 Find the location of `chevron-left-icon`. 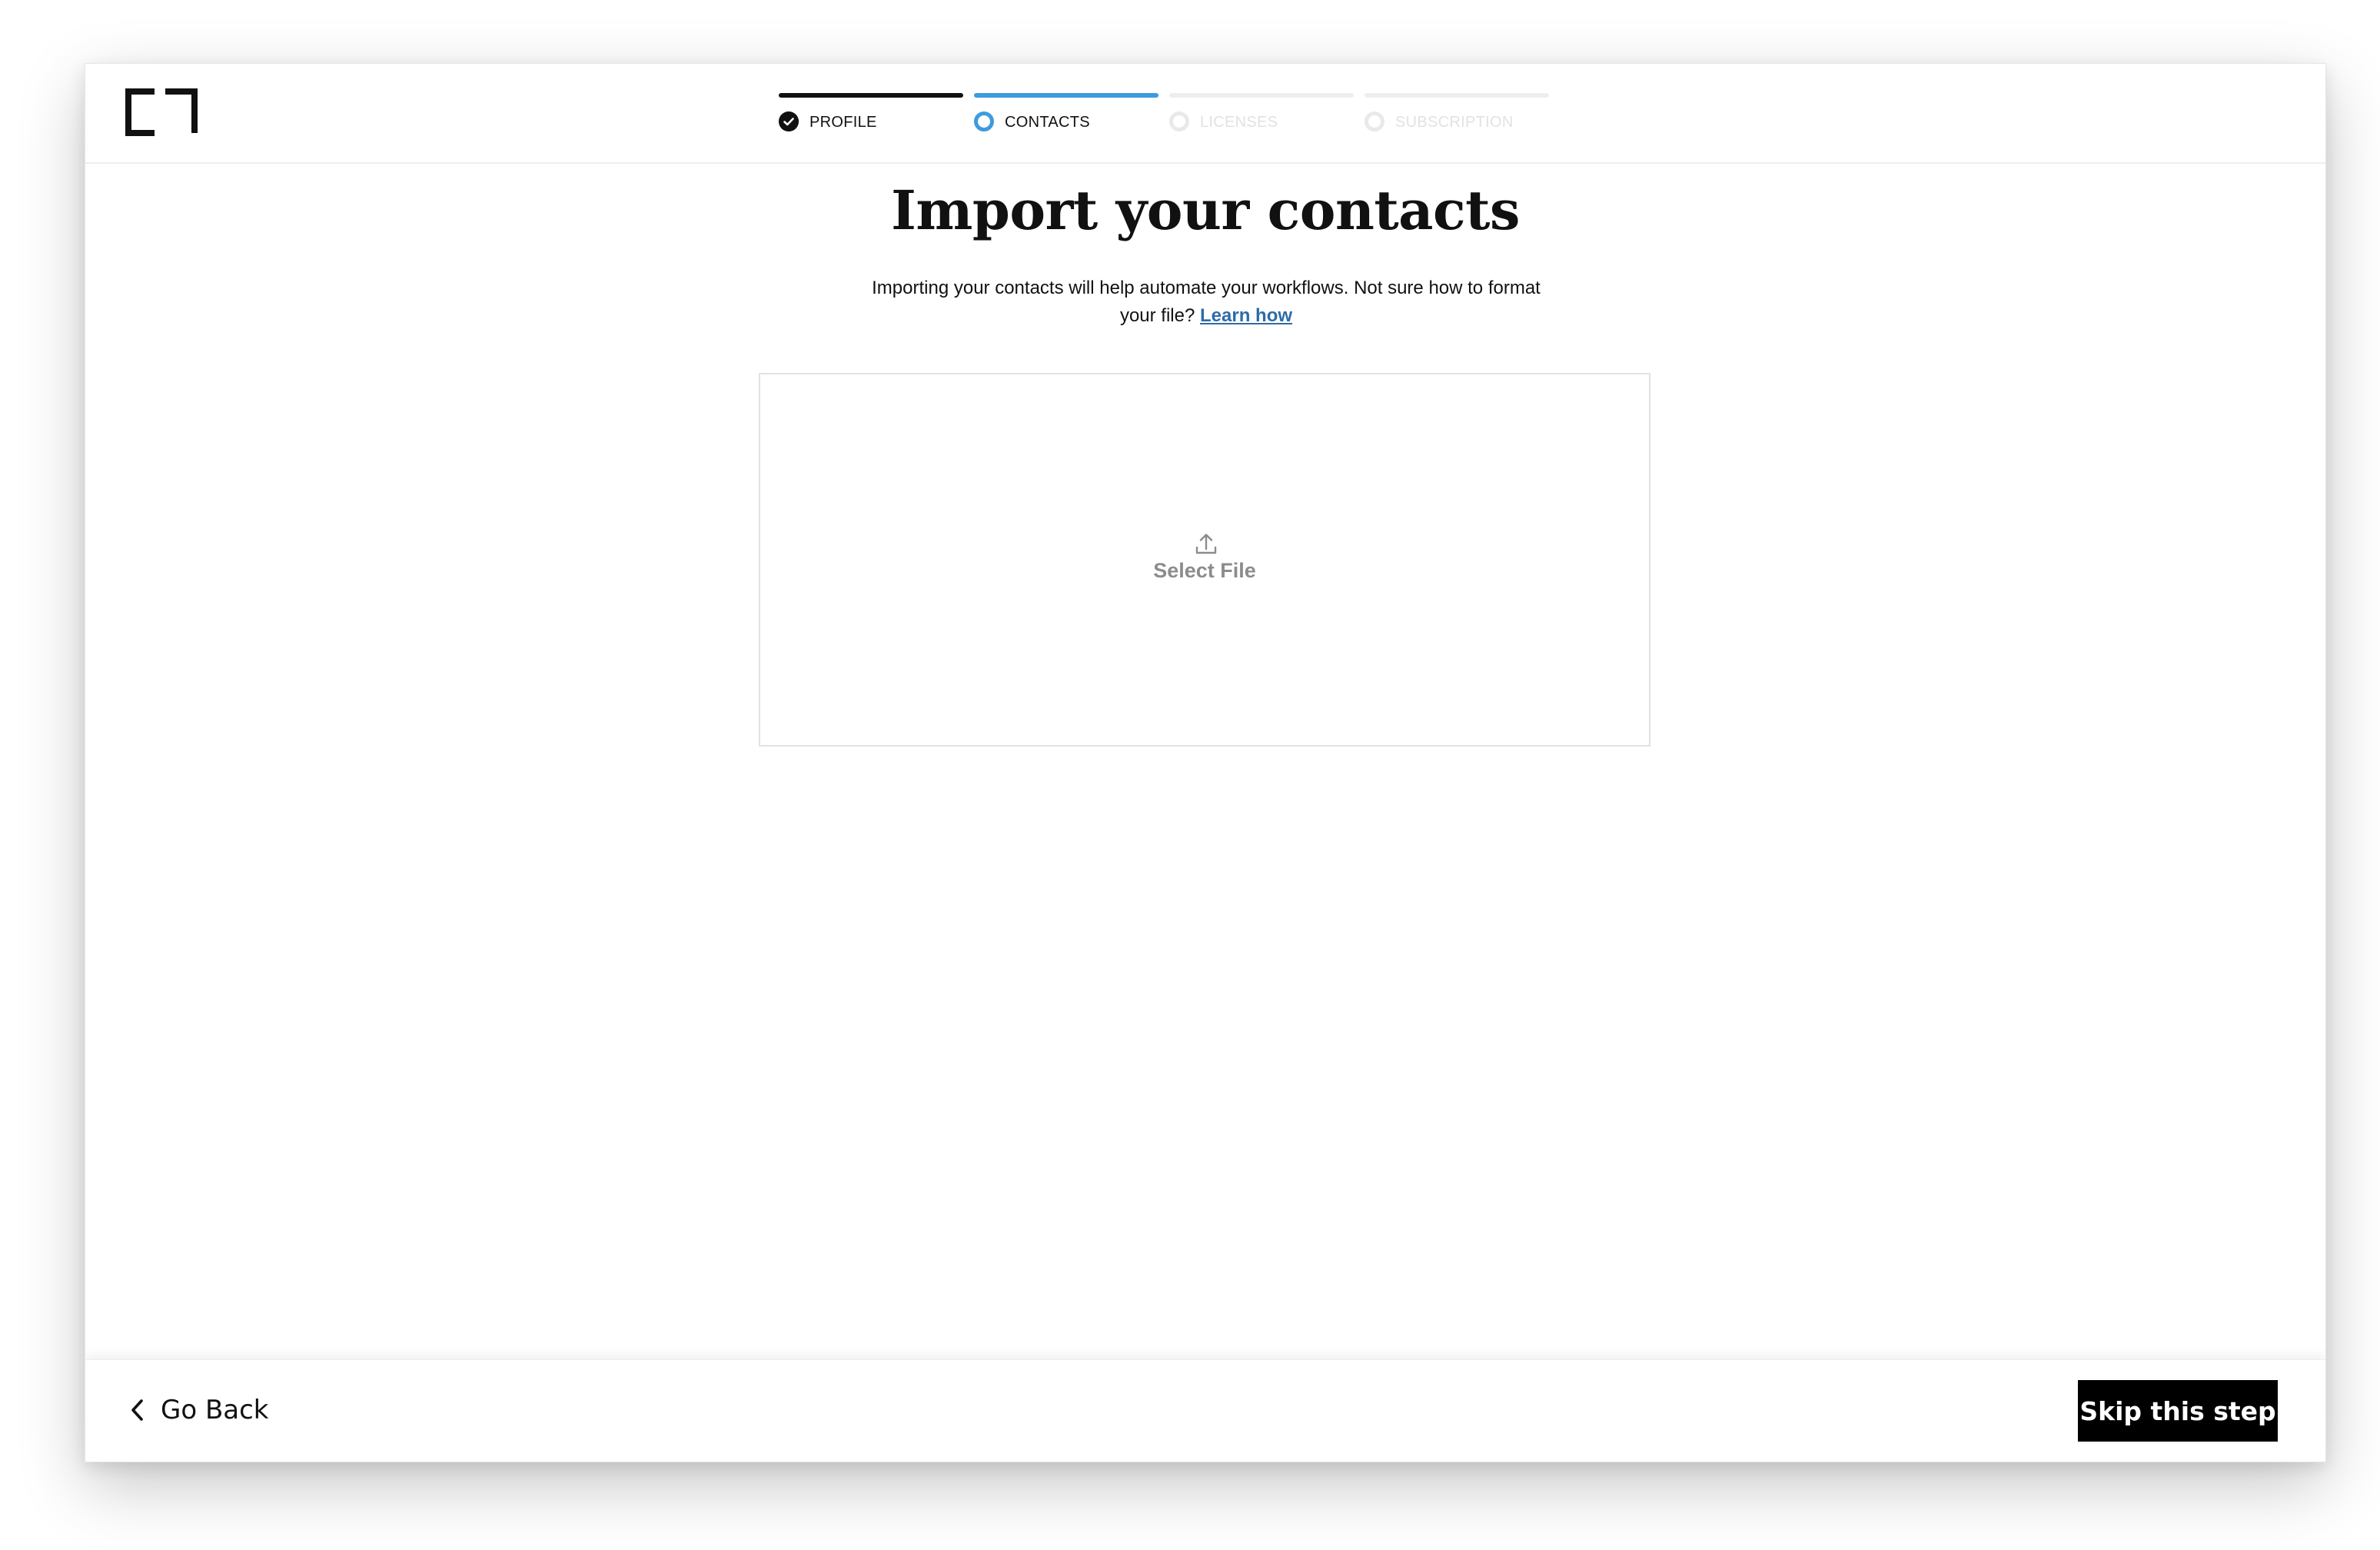

chevron-left-icon is located at coordinates (137, 1410).